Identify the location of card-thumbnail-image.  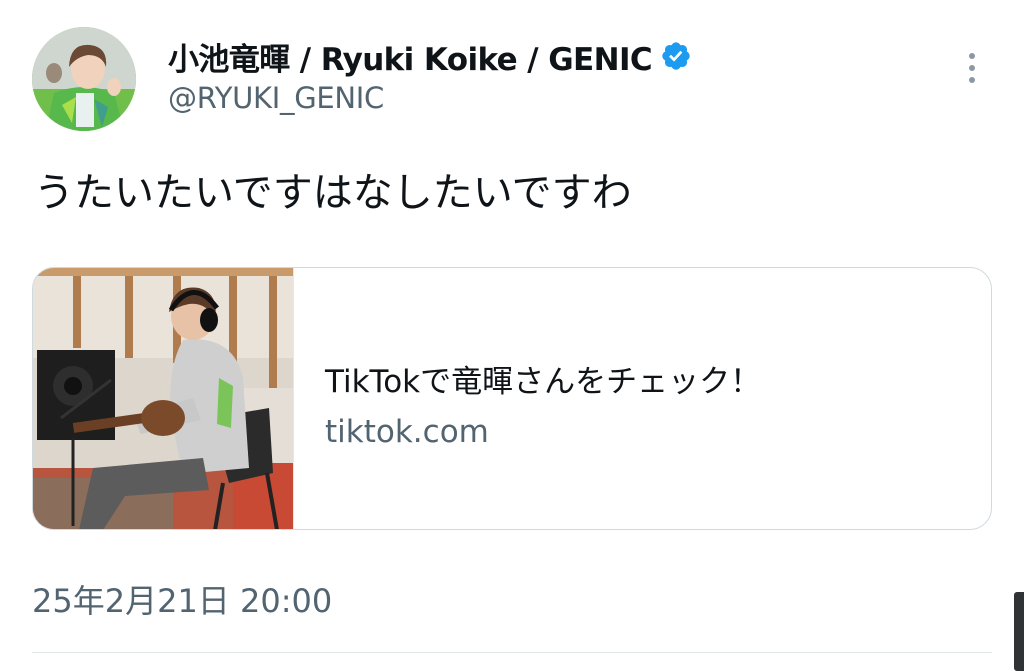
(163, 398).